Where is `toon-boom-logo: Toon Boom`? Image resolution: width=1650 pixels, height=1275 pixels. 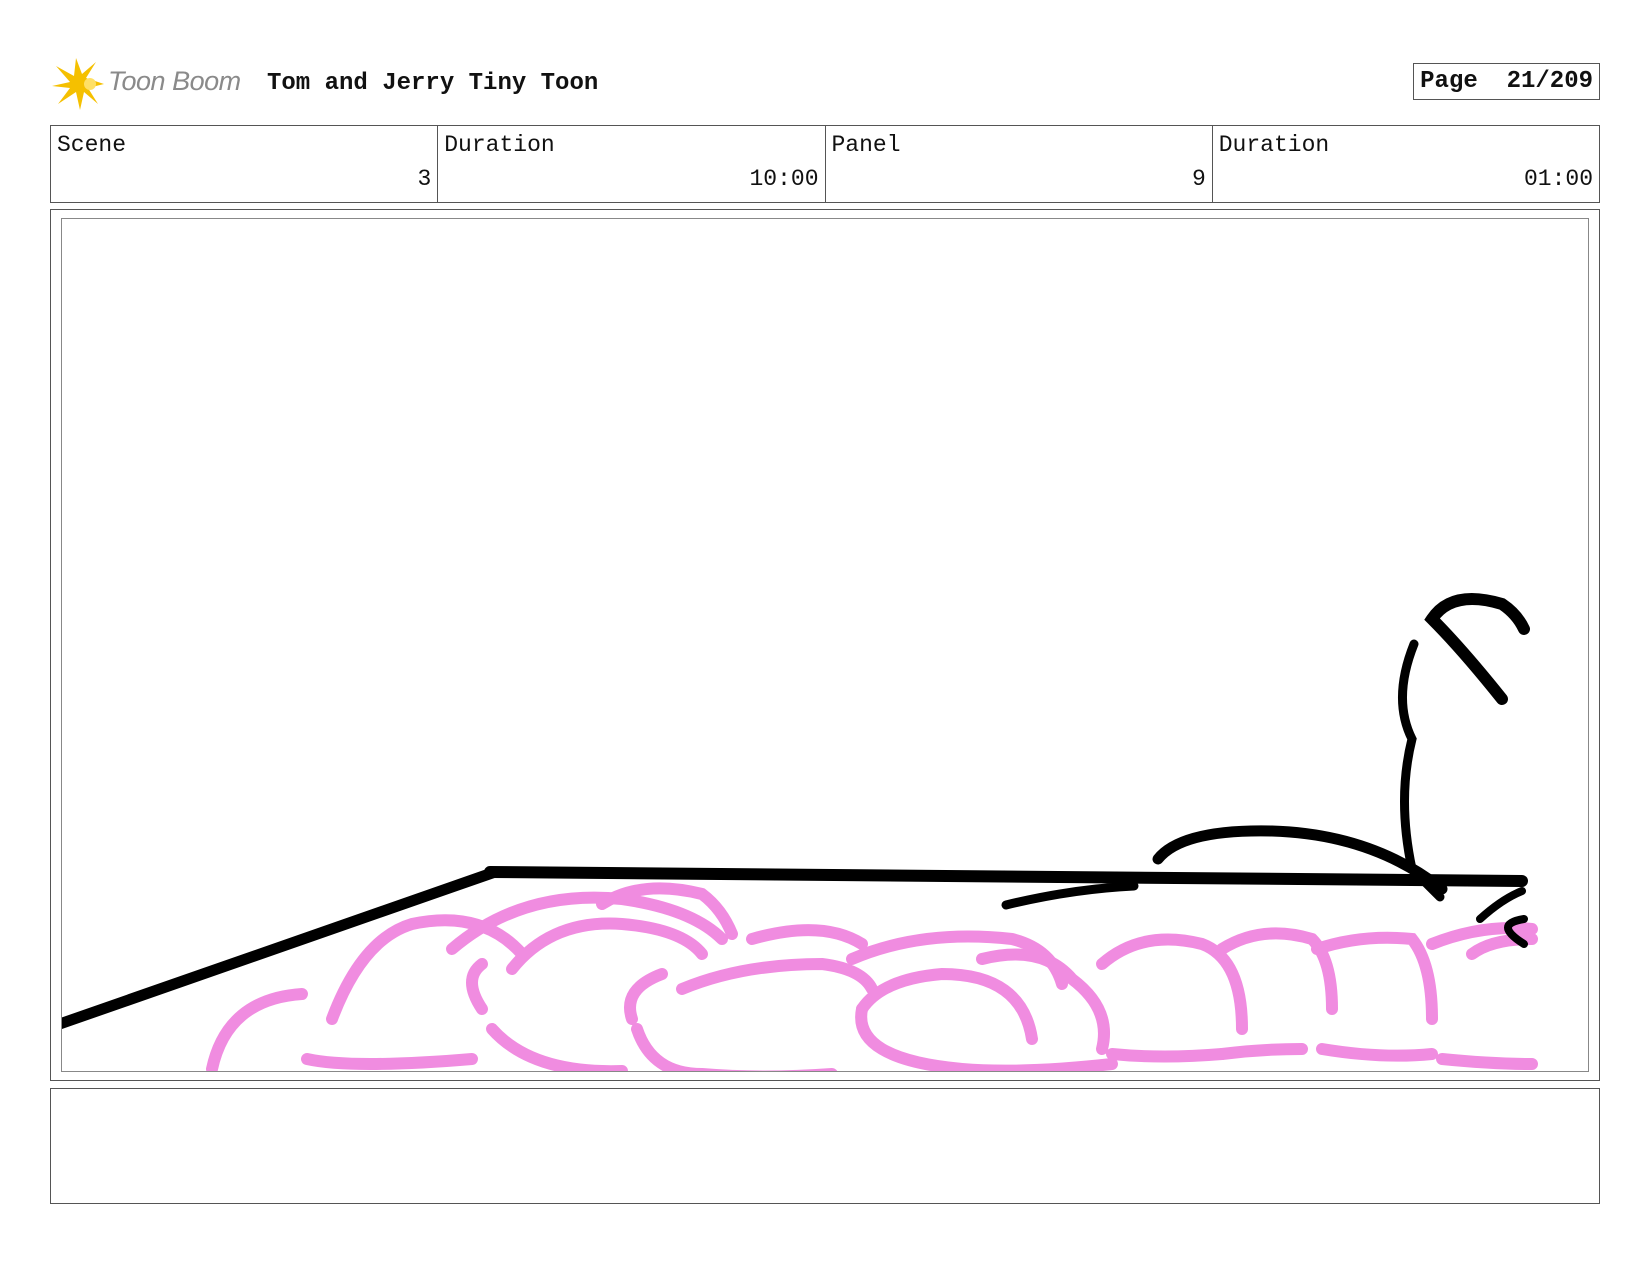 toon-boom-logo: Toon Boom is located at coordinates (152, 84).